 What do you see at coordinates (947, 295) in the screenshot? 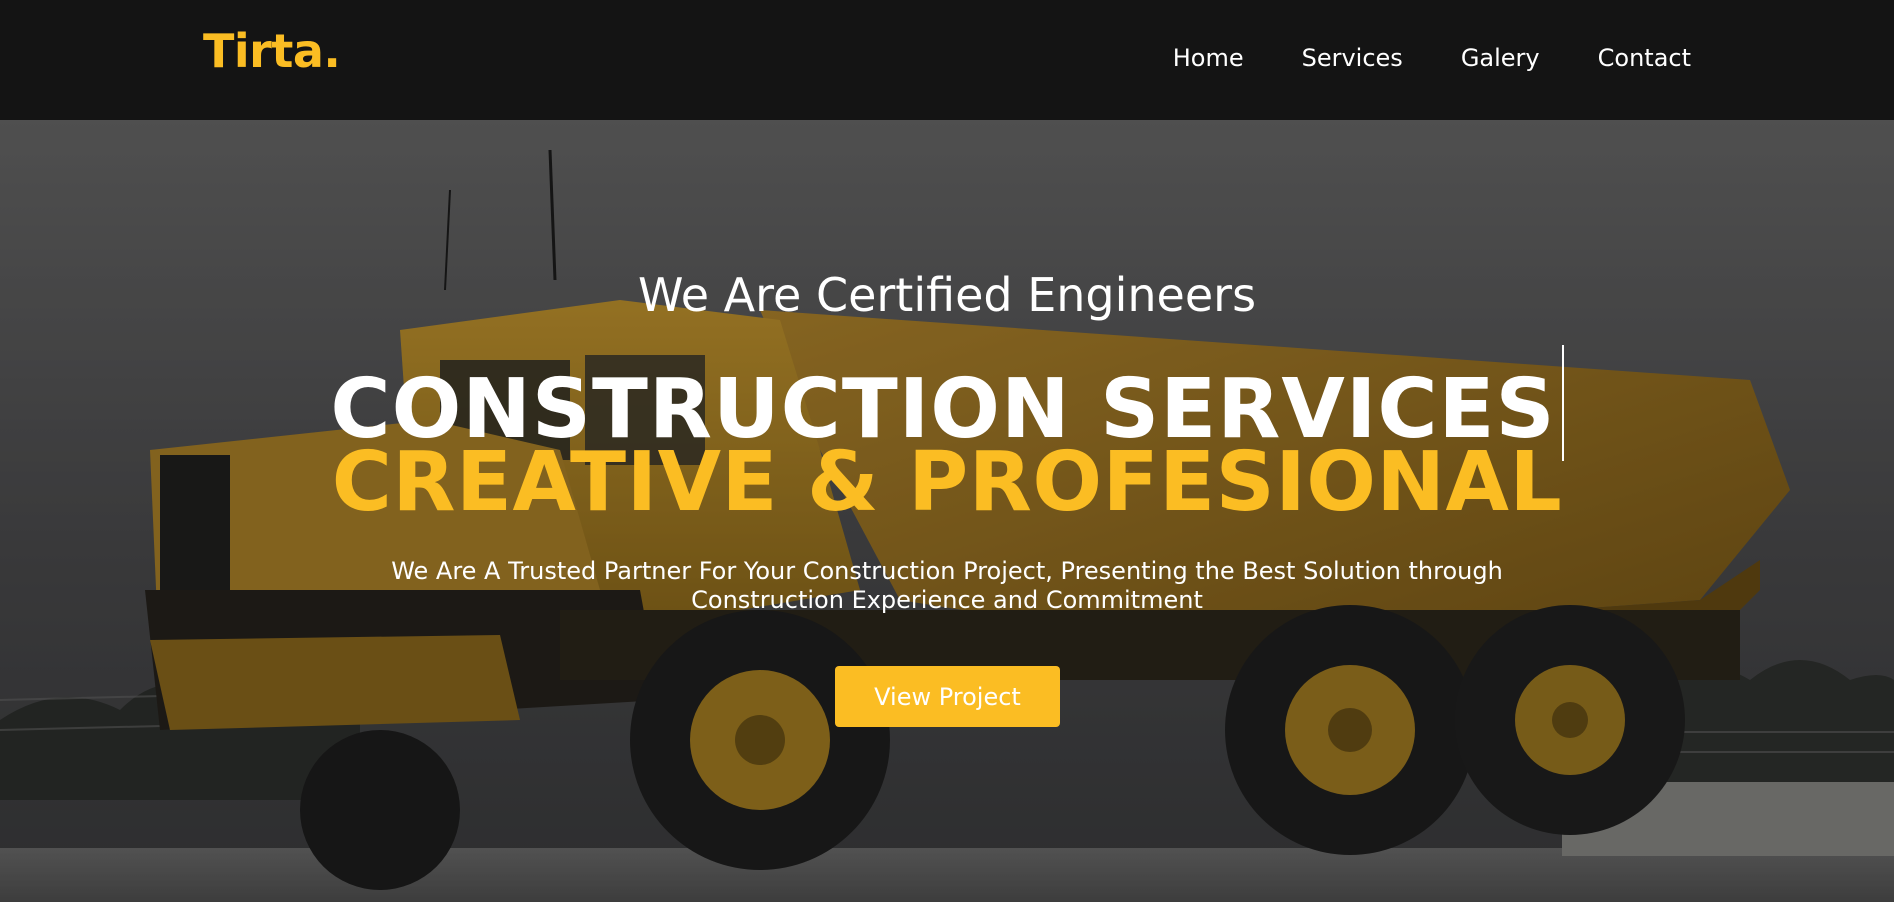
I see `hero-eyebrow: We Are Certified Engineers` at bounding box center [947, 295].